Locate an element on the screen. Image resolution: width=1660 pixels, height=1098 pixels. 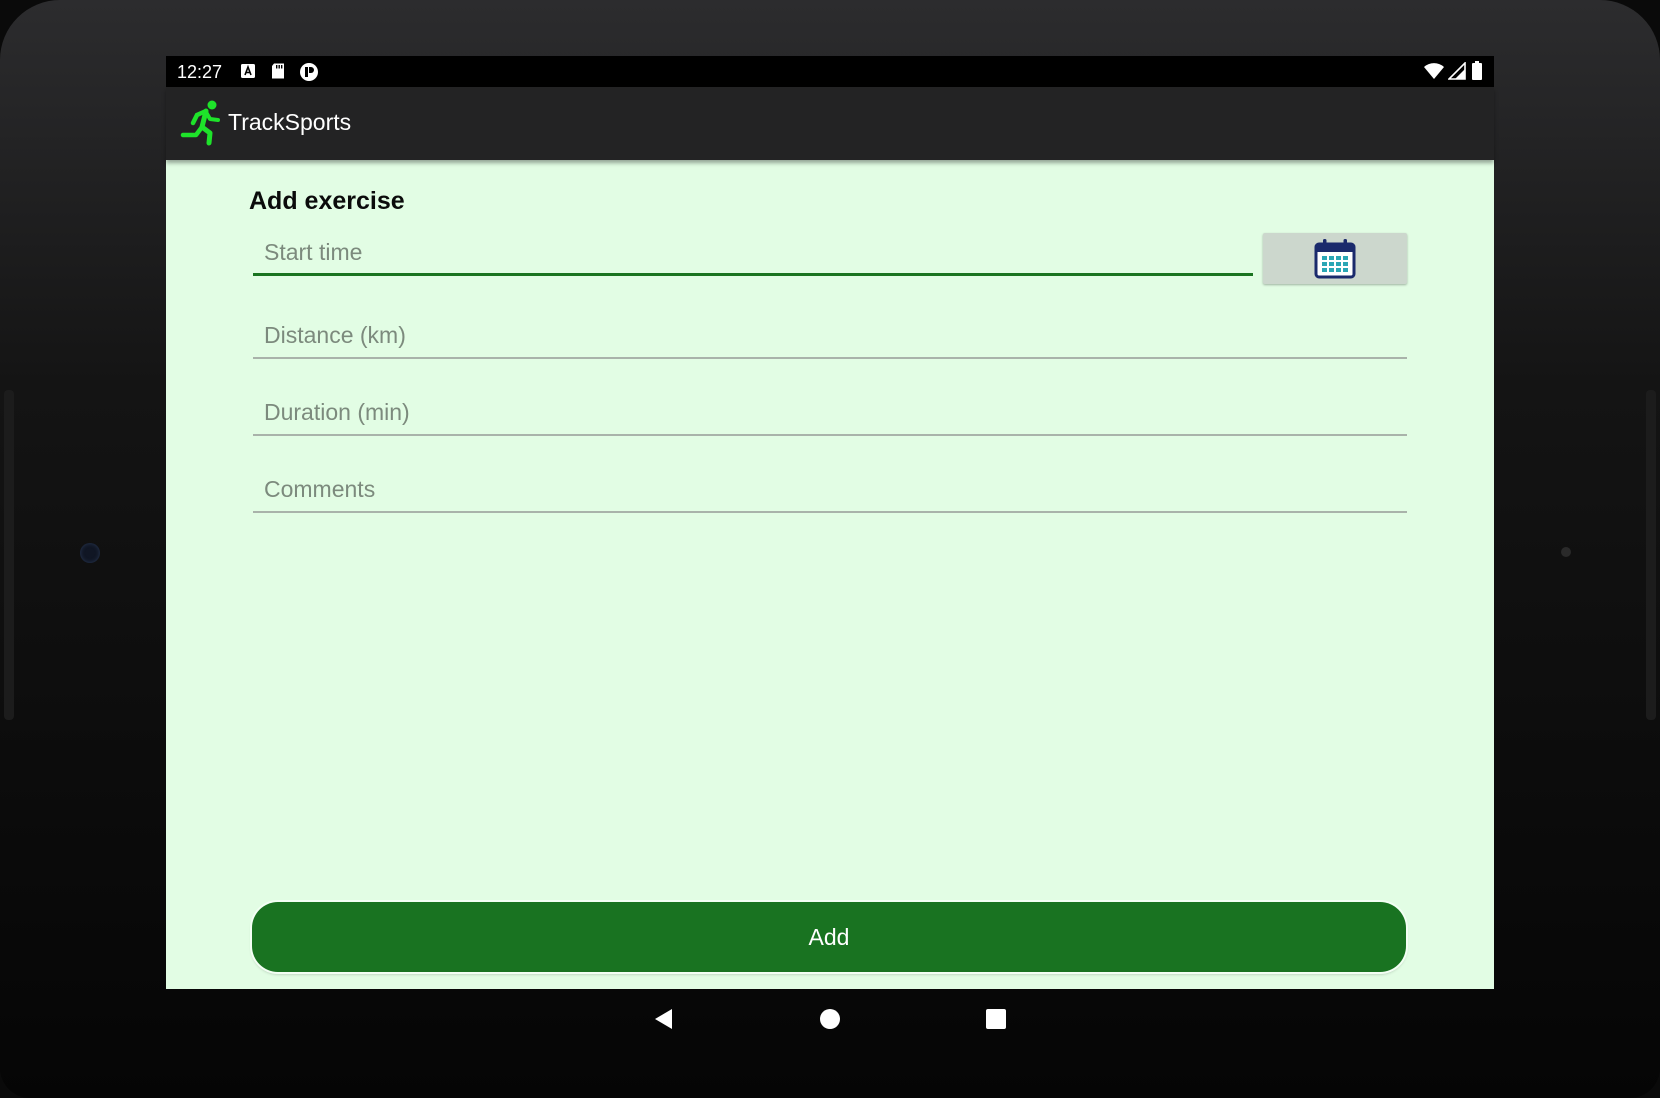
back-icon is located at coordinates (663, 1019).